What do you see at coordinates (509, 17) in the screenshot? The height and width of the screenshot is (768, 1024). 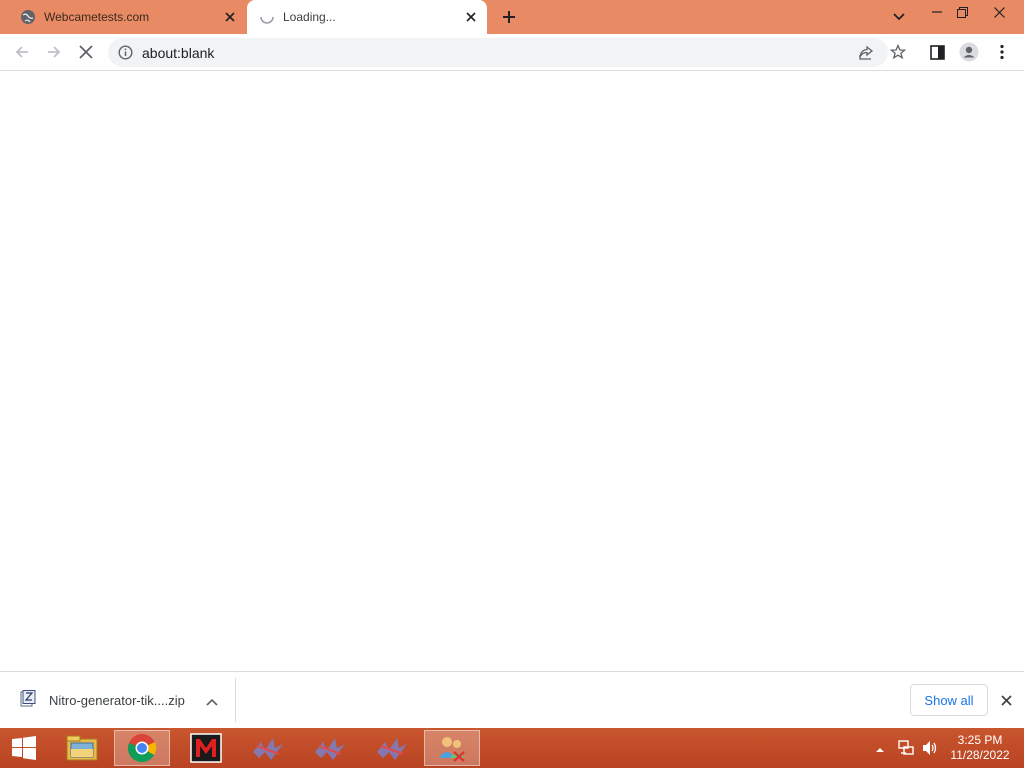 I see `new-tab-button` at bounding box center [509, 17].